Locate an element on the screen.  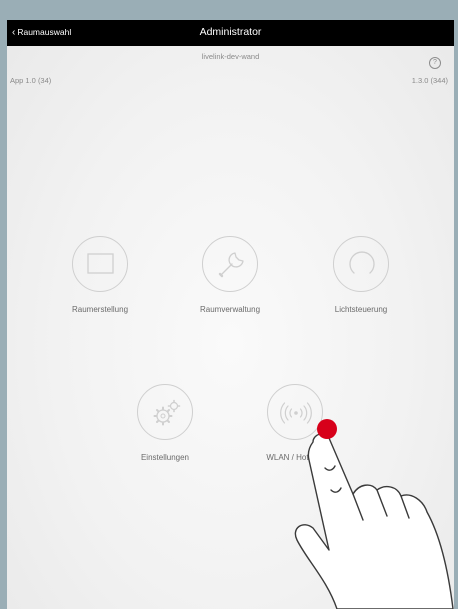
device-name: livelink-dev-wand is located at coordinates (230, 56).